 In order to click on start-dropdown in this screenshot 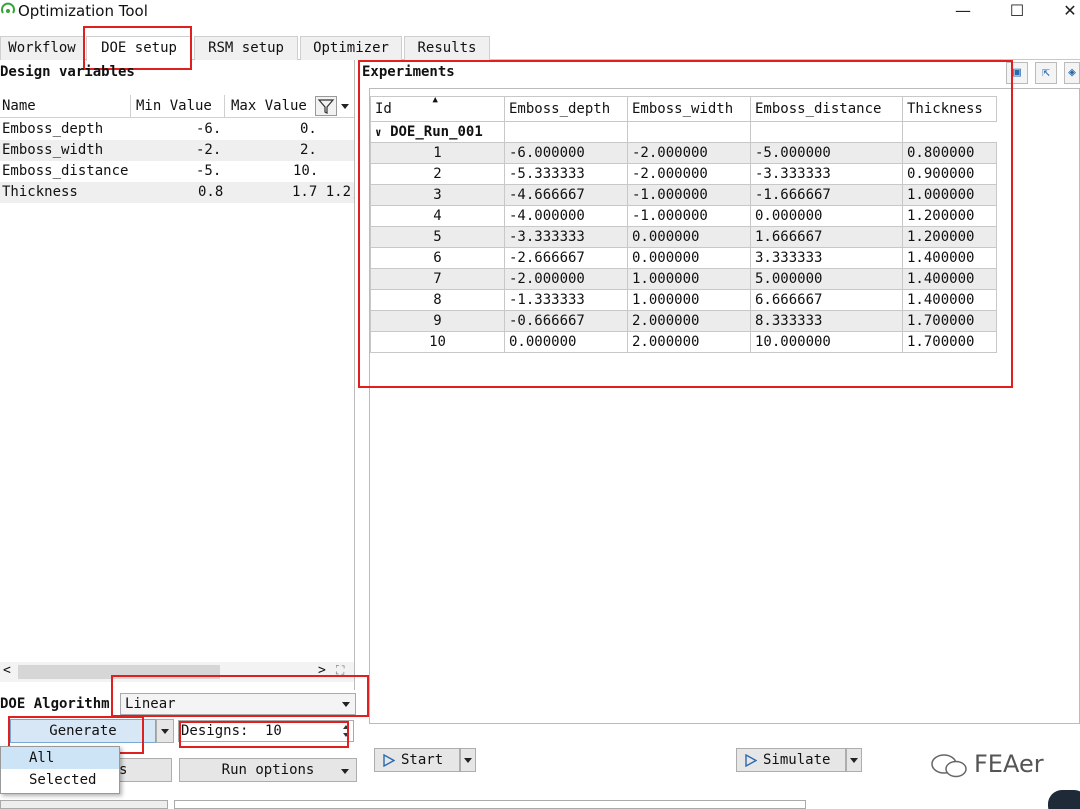, I will do `click(468, 760)`.